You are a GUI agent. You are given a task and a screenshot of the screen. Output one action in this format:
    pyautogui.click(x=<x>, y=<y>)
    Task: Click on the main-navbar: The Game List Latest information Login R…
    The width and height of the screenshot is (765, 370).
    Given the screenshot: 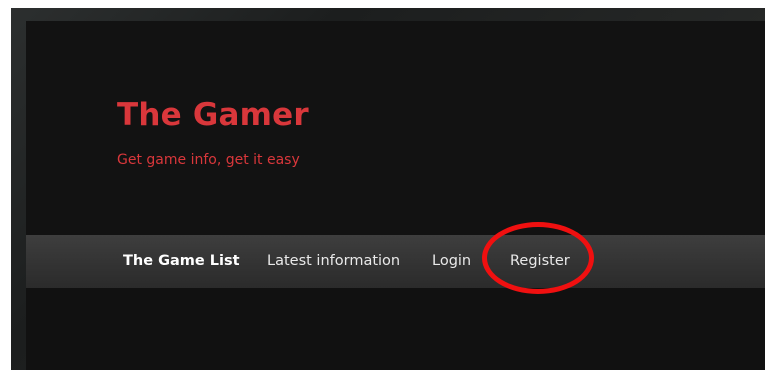 What is the action you would take?
    pyautogui.click(x=395, y=261)
    